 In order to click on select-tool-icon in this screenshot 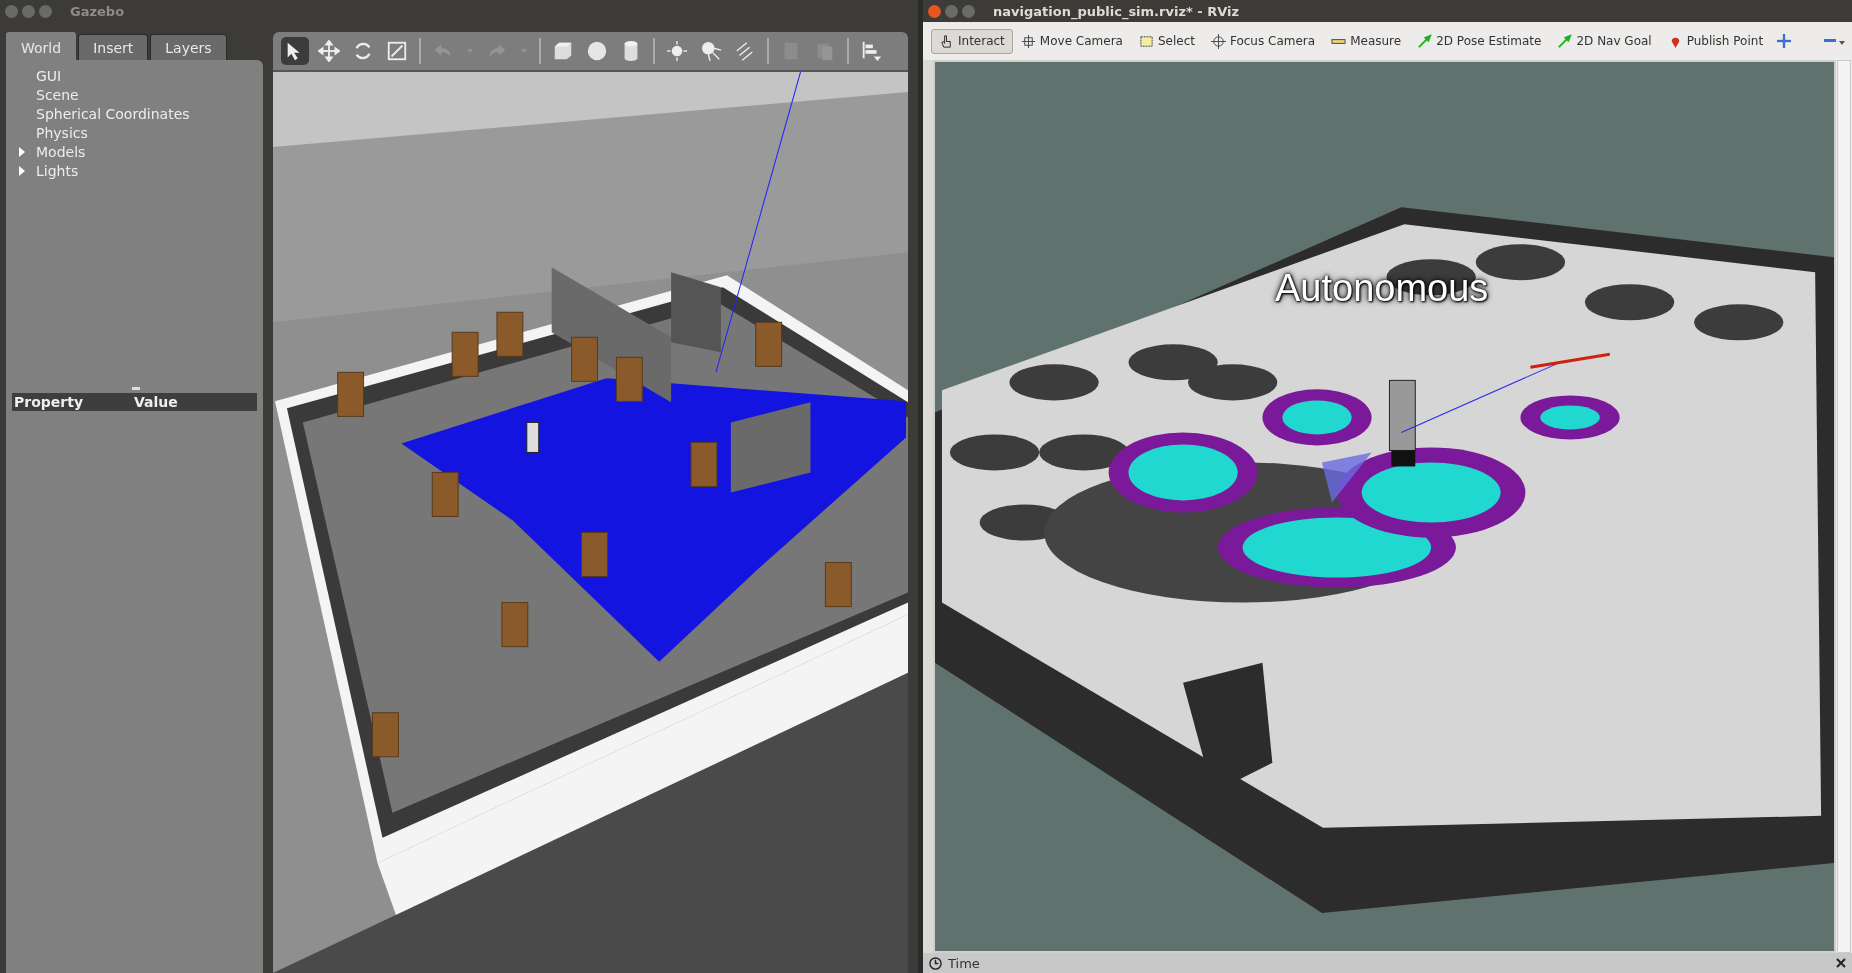, I will do `click(295, 51)`.